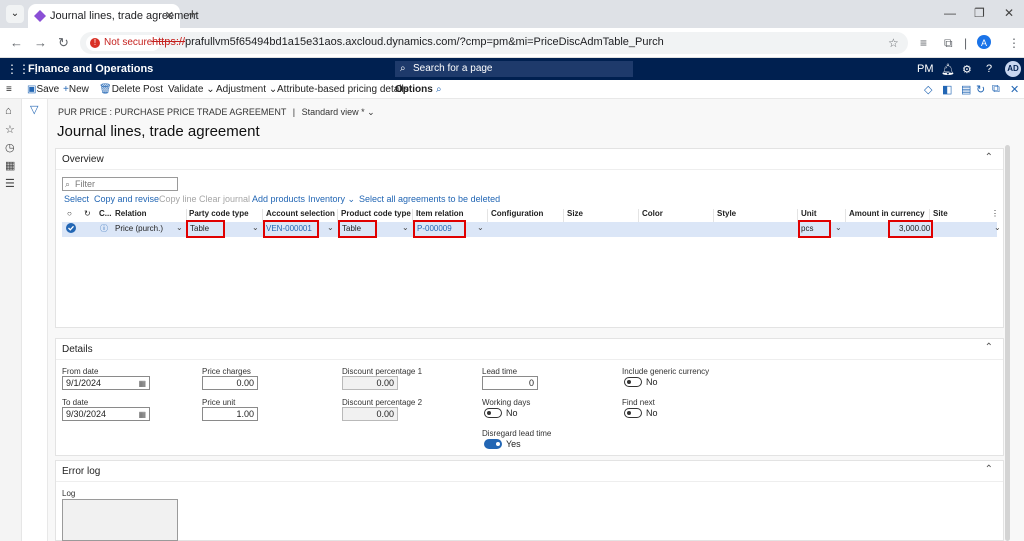  What do you see at coordinates (493, 413) in the screenshot?
I see `working-days-toggle` at bounding box center [493, 413].